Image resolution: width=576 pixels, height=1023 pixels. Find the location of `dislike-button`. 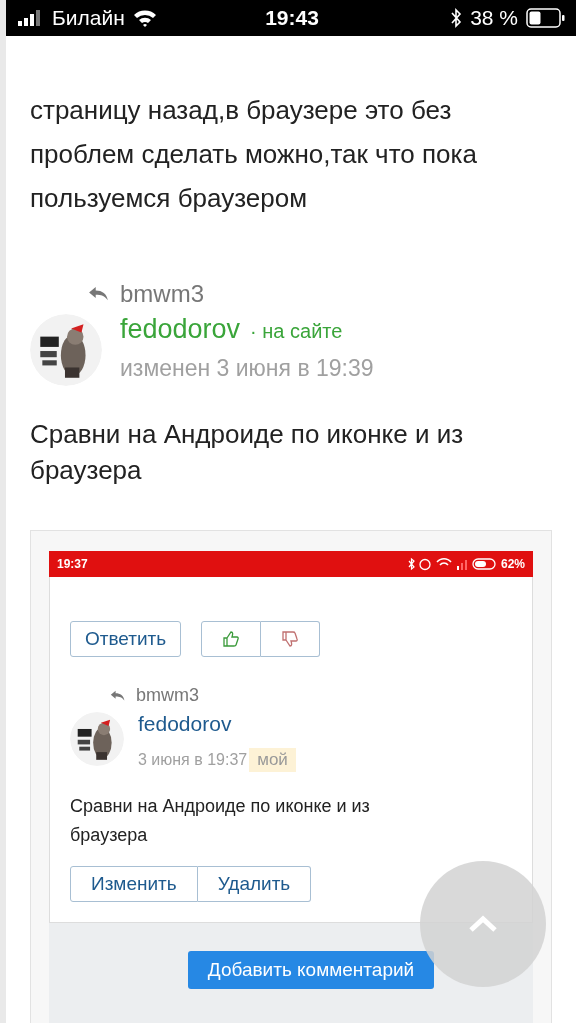

dislike-button is located at coordinates (291, 639).